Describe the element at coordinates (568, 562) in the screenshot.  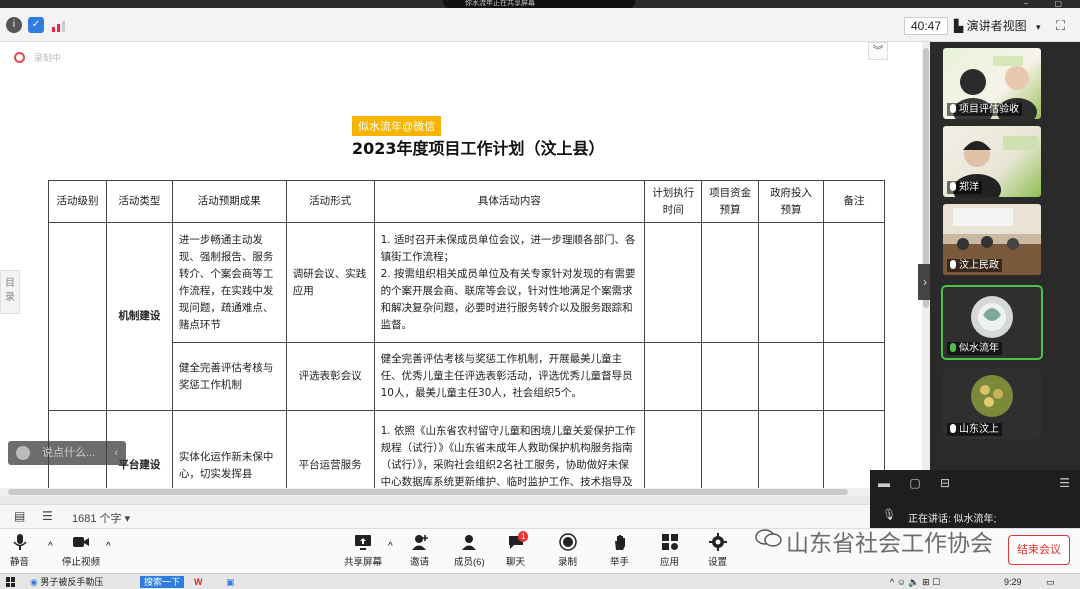
I see `record-label: 录制` at that location.